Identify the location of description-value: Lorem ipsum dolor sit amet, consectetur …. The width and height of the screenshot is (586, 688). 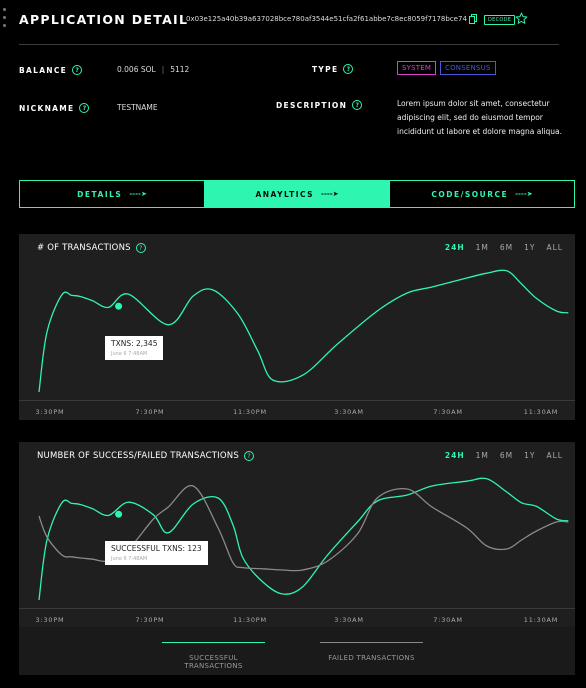
(480, 118).